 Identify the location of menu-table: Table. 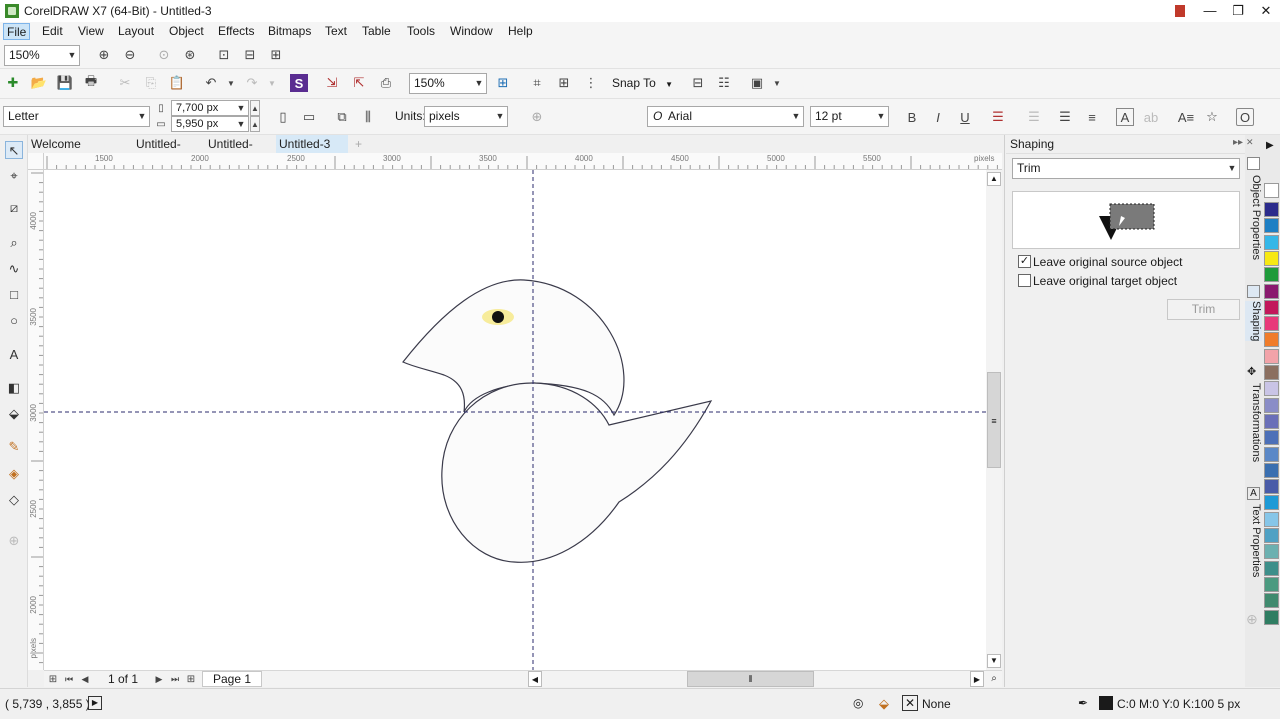
(376, 31).